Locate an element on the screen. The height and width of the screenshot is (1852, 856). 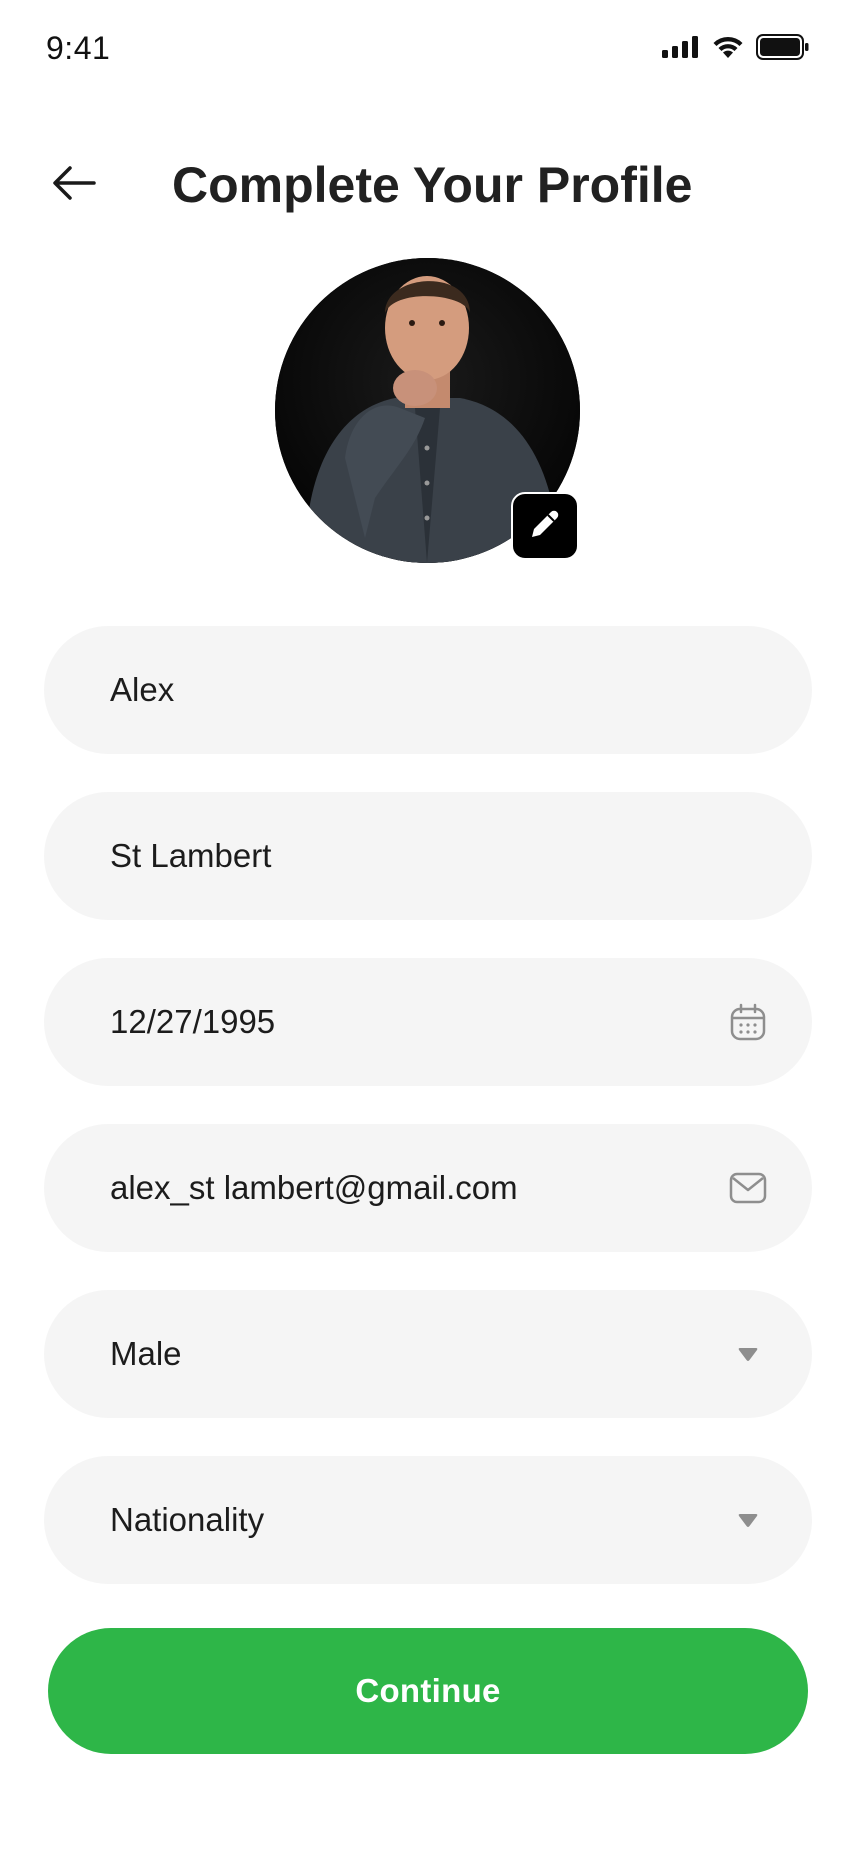
status-icons is located at coordinates (736, 49).